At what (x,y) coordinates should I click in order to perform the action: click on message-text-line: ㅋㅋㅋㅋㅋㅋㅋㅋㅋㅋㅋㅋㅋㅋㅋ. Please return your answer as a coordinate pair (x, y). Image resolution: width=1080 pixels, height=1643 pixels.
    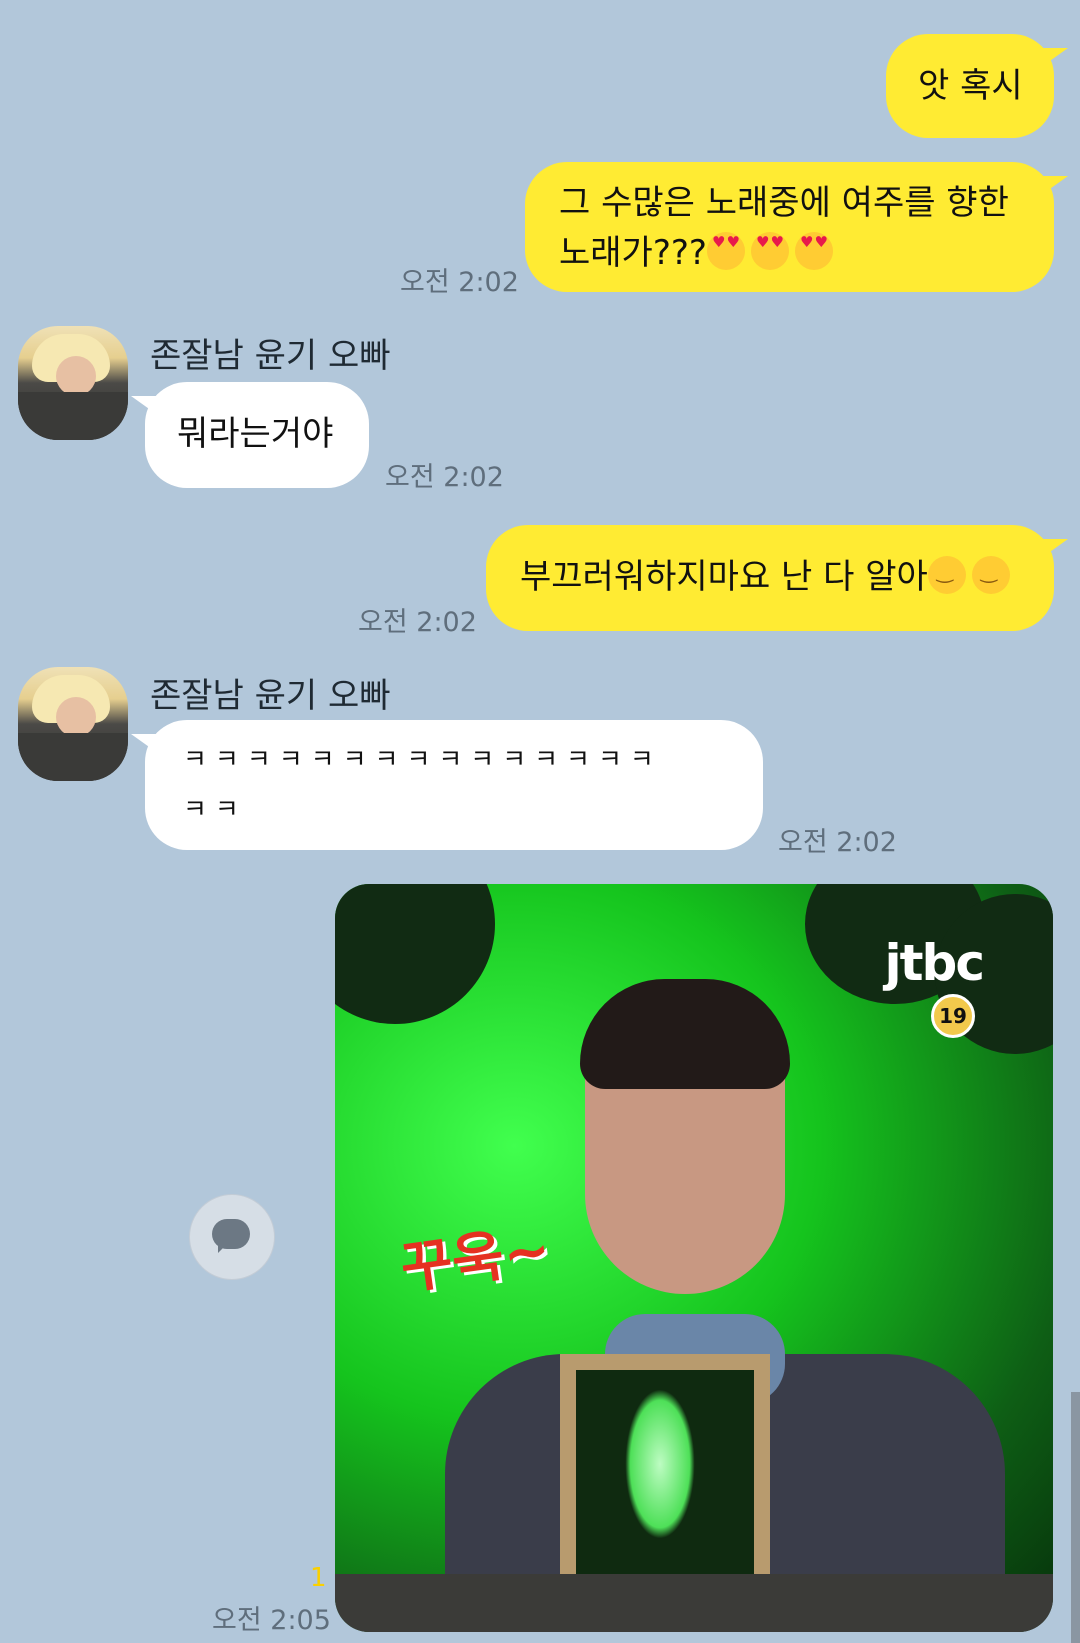
    Looking at the image, I should click on (422, 760).